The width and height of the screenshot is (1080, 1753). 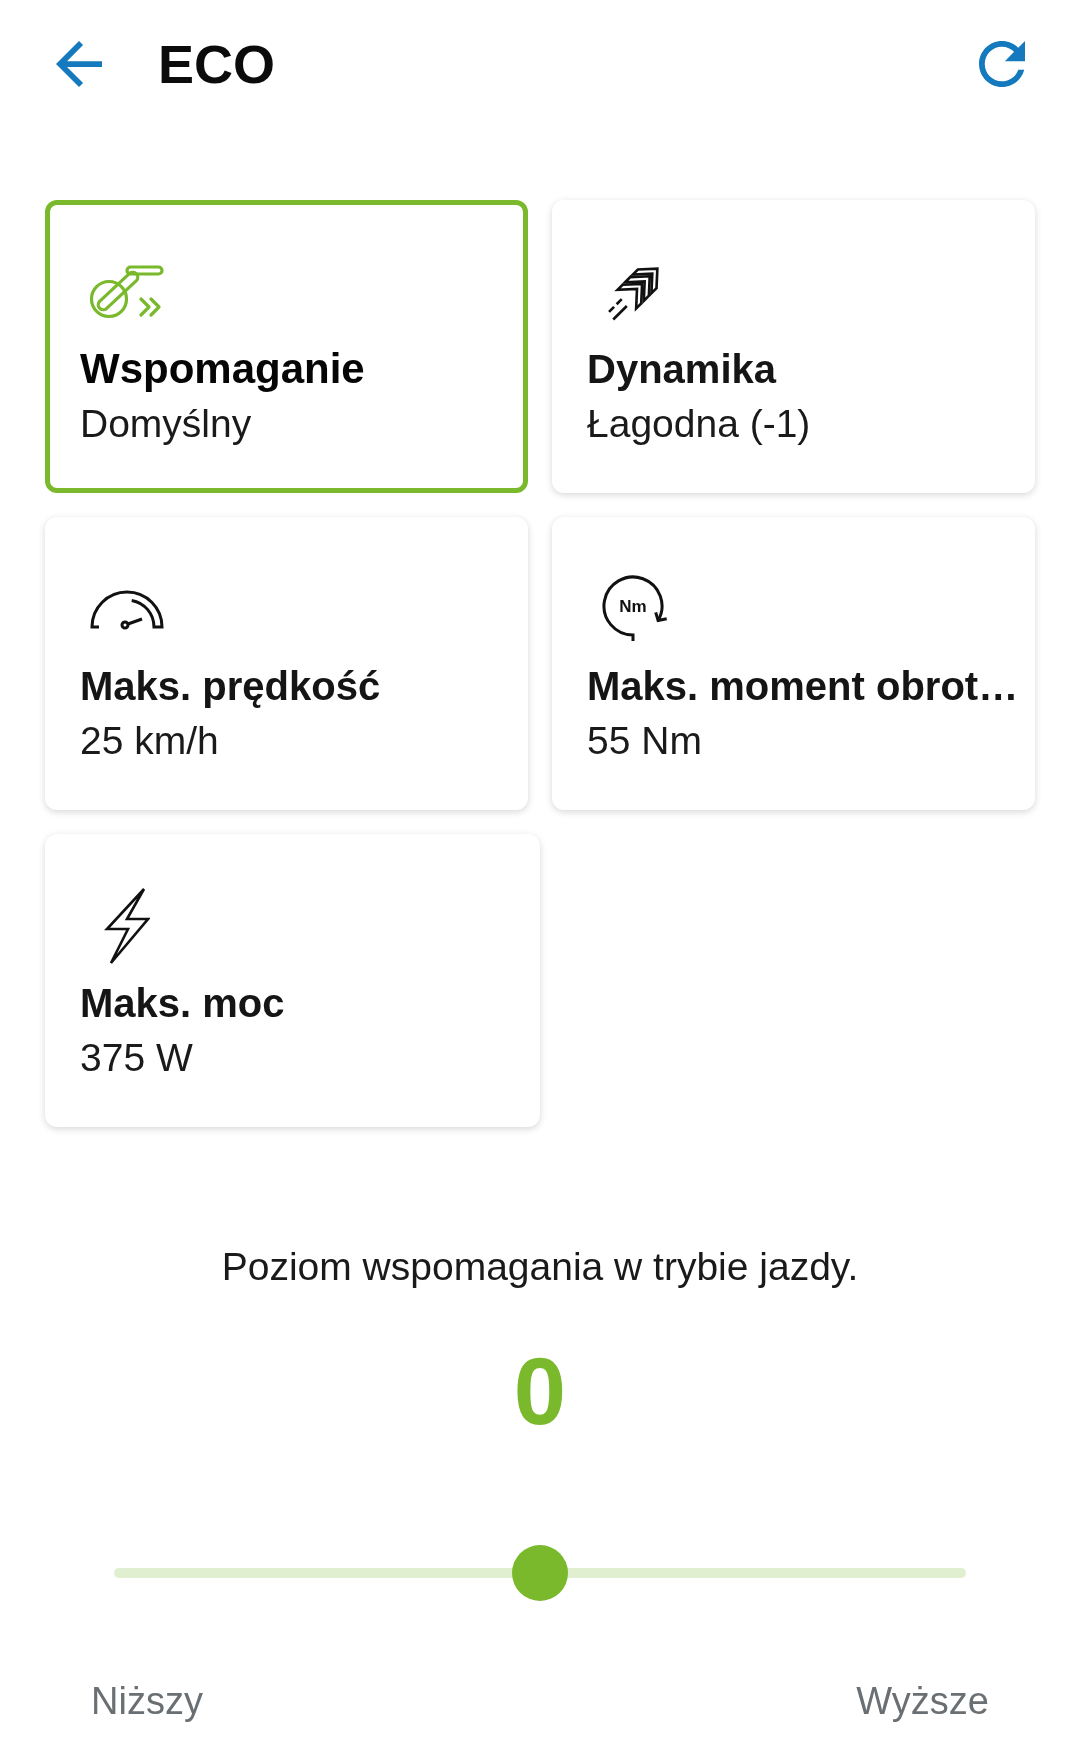 I want to click on max-label: Wyższe, so click(x=922, y=1701).